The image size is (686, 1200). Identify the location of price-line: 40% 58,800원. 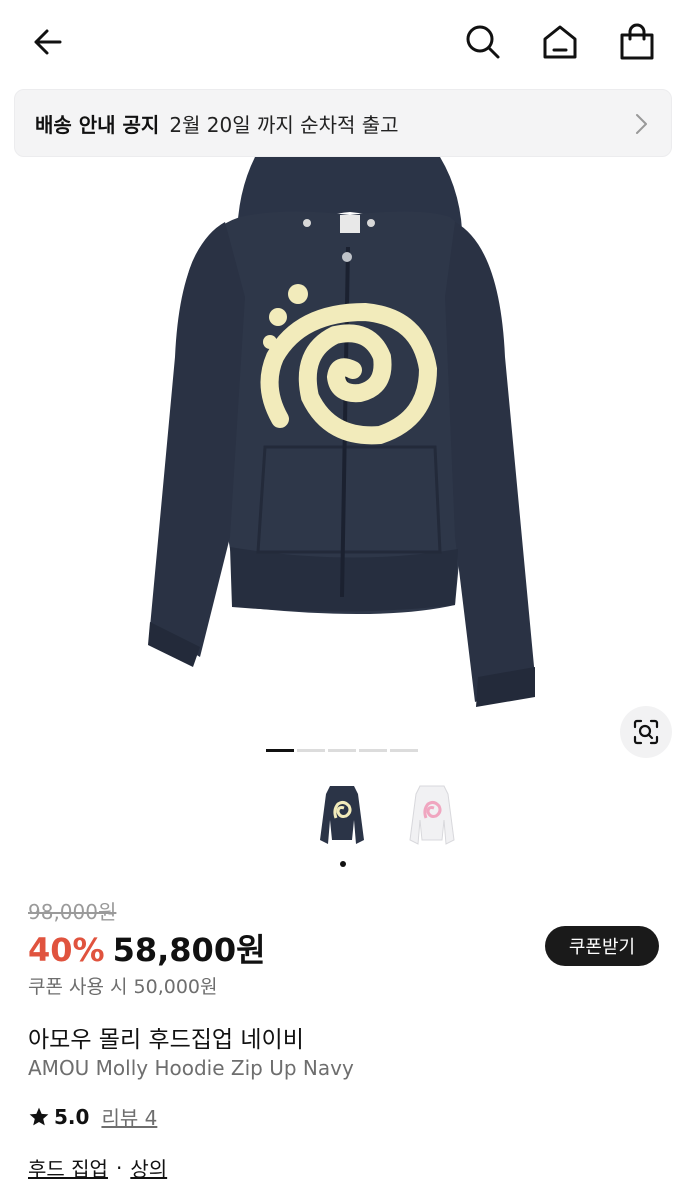
(147, 948).